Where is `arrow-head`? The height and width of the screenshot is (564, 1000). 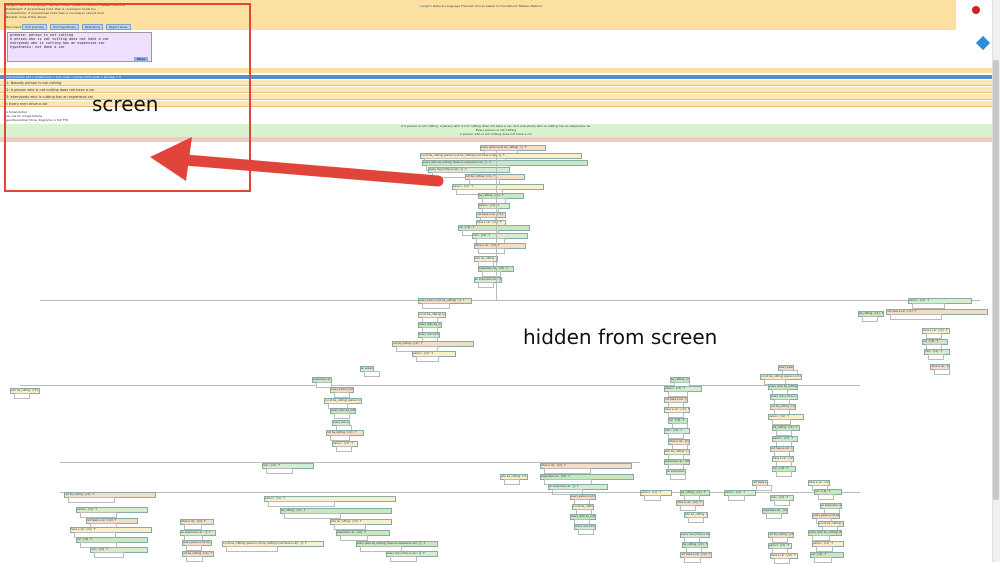
arrow-head is located at coordinates (171, 159).